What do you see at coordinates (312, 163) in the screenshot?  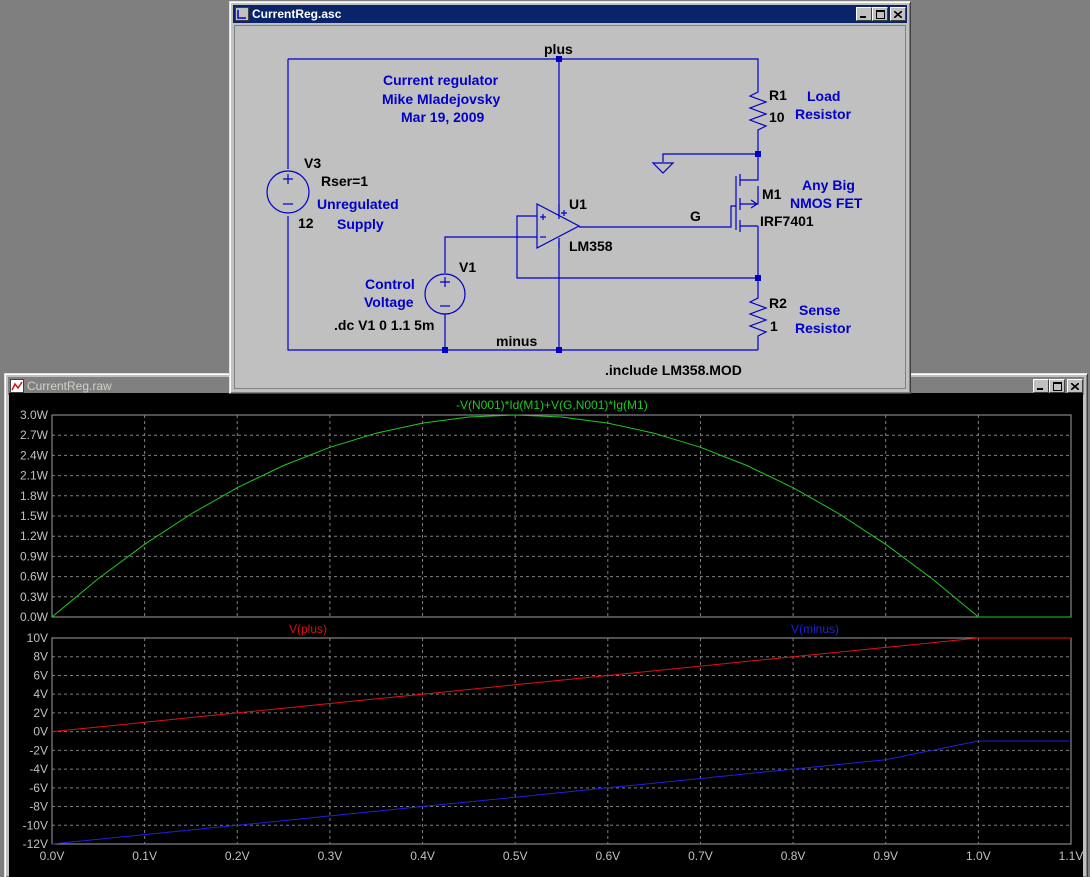 I see `v3-name: V3` at bounding box center [312, 163].